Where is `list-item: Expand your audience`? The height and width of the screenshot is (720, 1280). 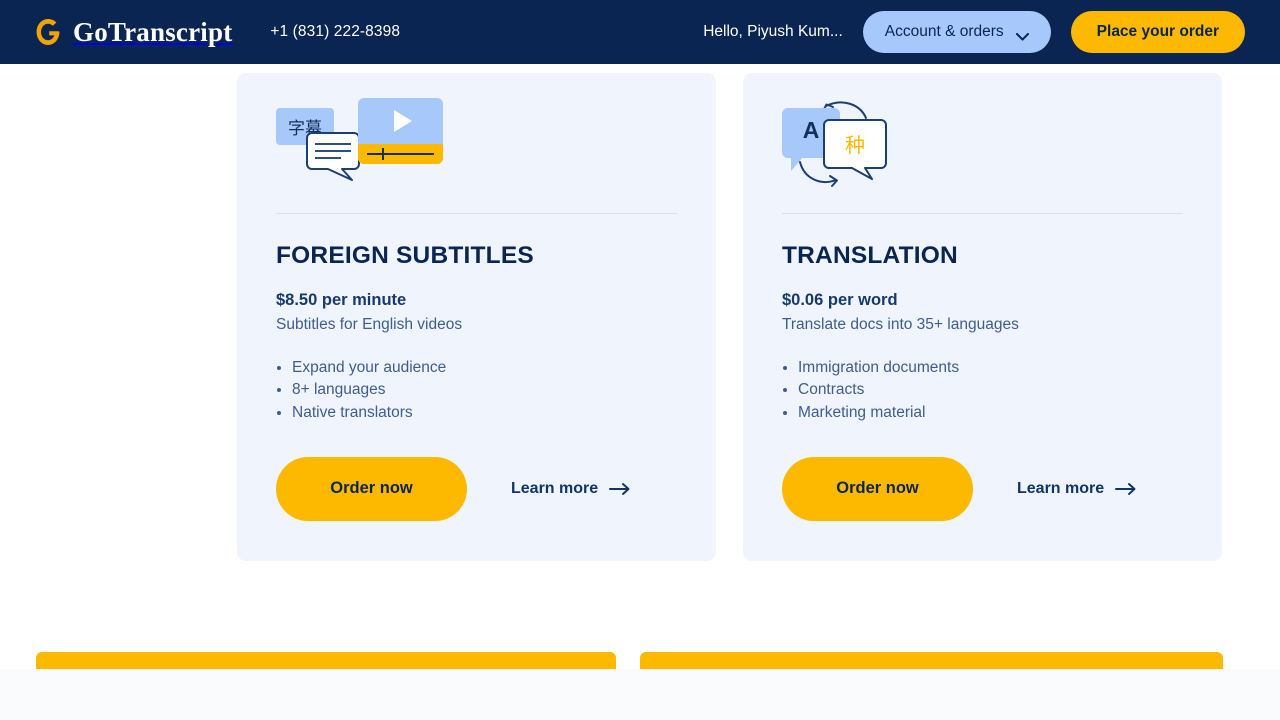
list-item: Expand your audience is located at coordinates (476, 368).